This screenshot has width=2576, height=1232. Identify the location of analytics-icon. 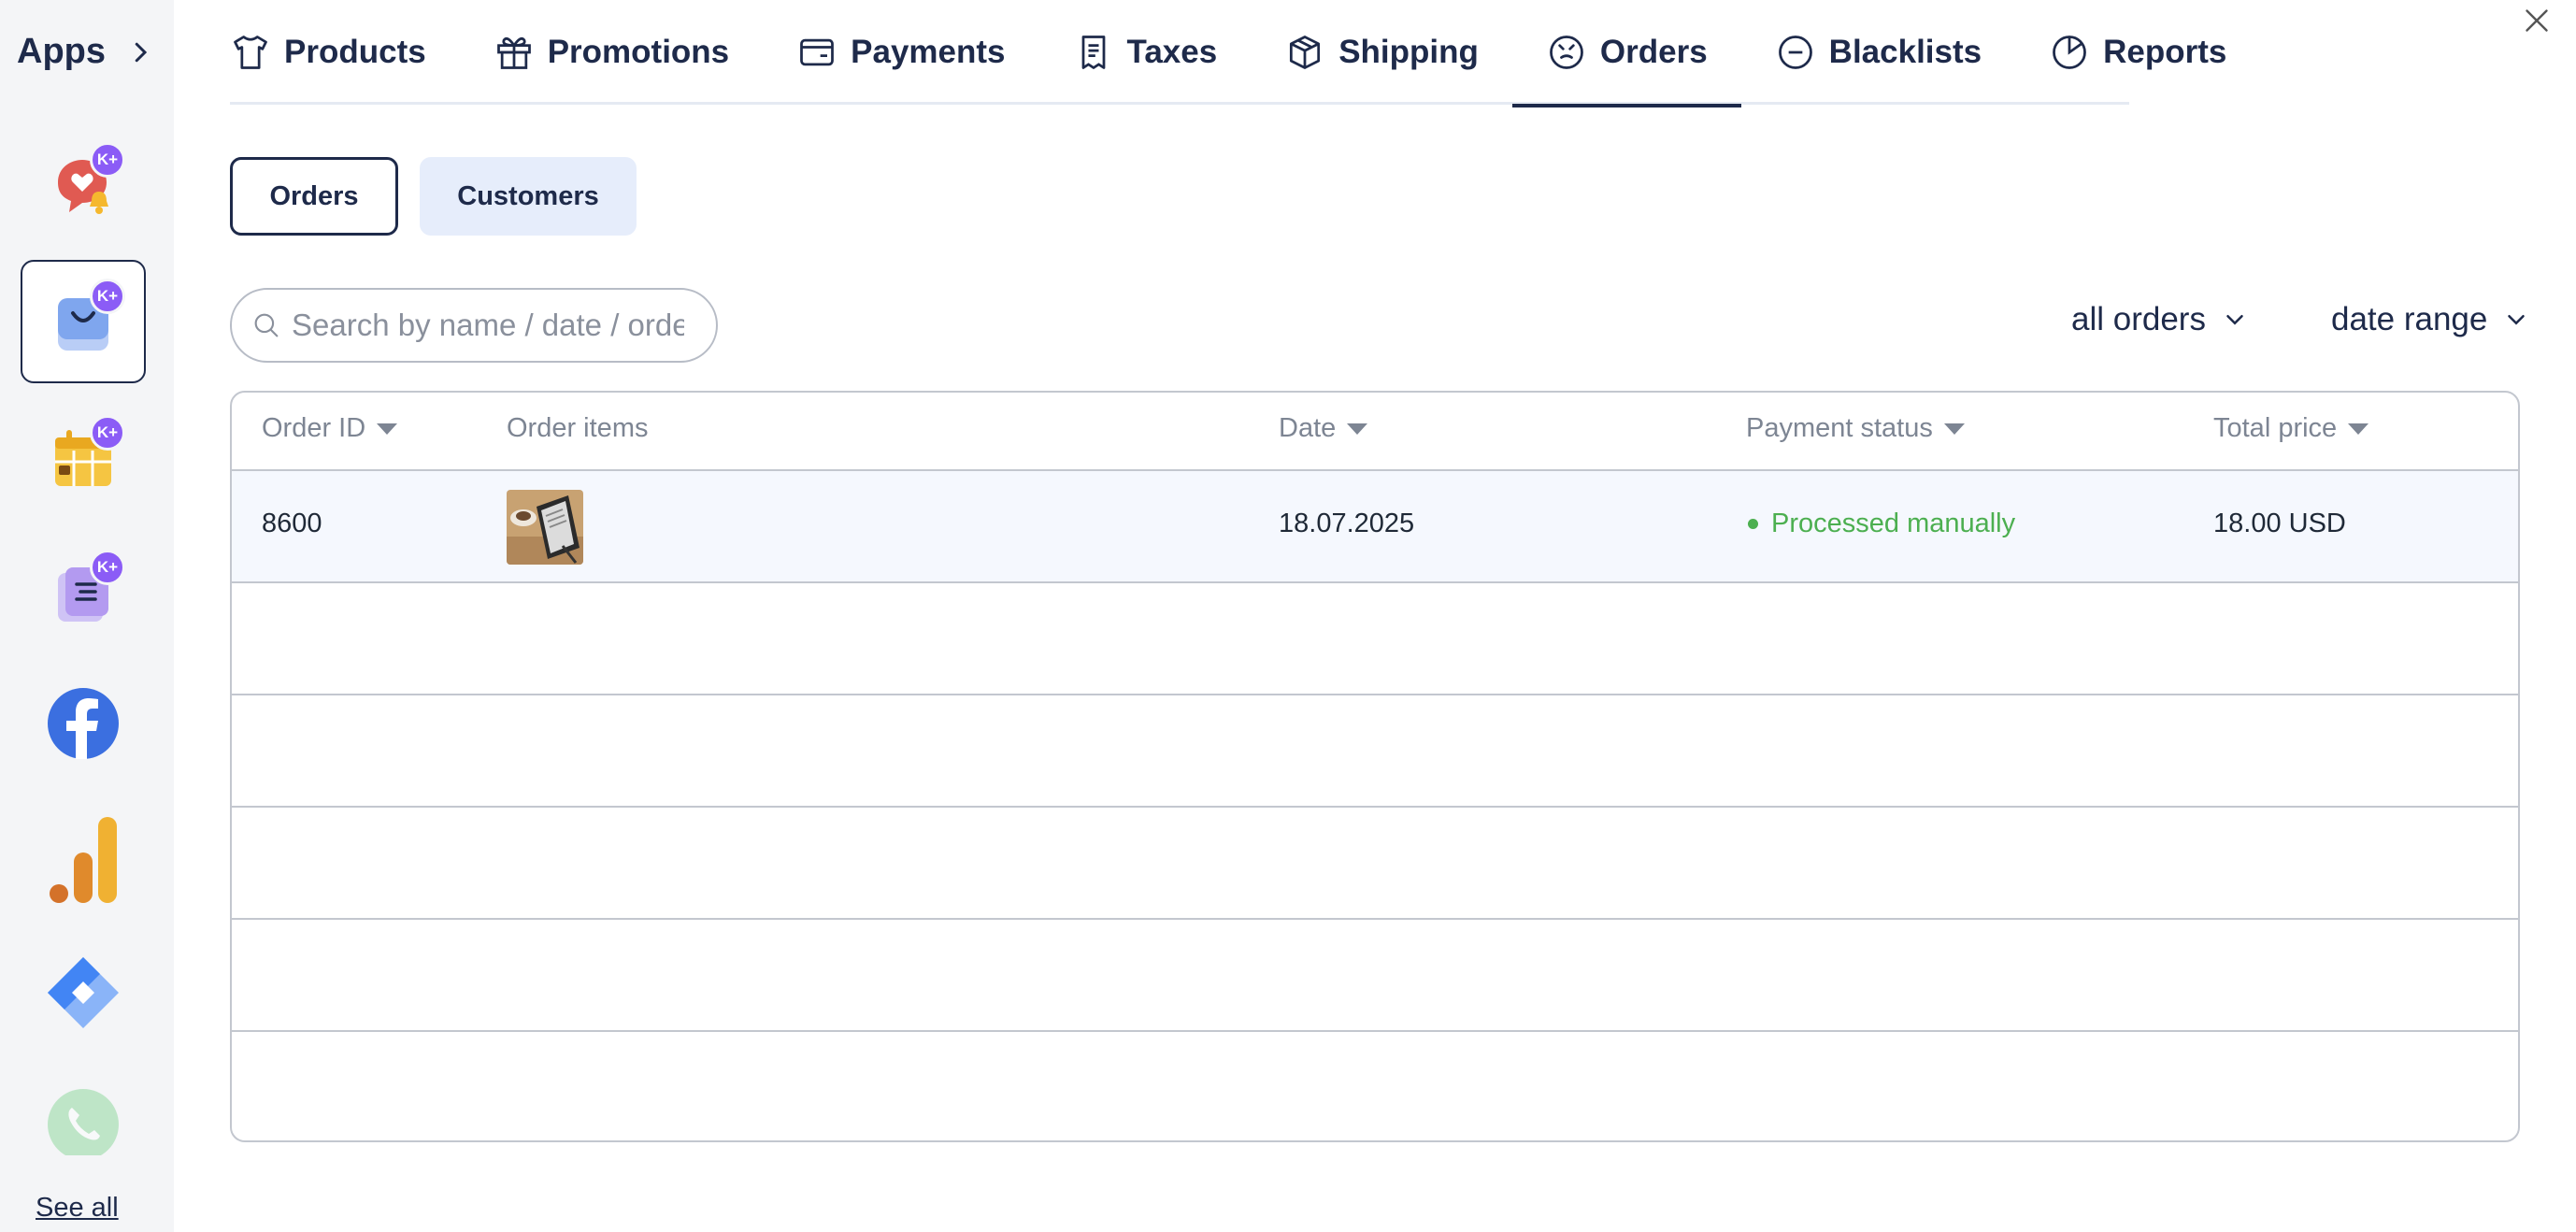
(83, 860).